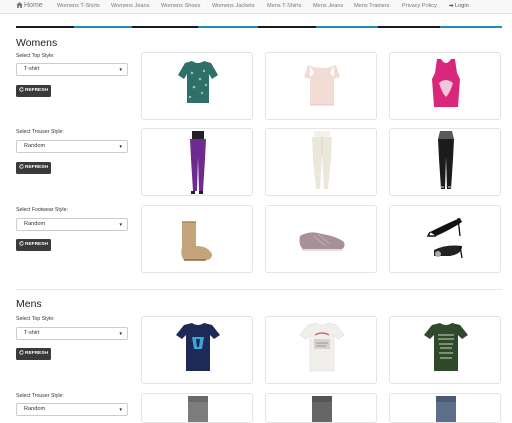 The width and height of the screenshot is (512, 423). I want to click on womens-trouser-label: Select Trouser Style:, so click(40, 132).